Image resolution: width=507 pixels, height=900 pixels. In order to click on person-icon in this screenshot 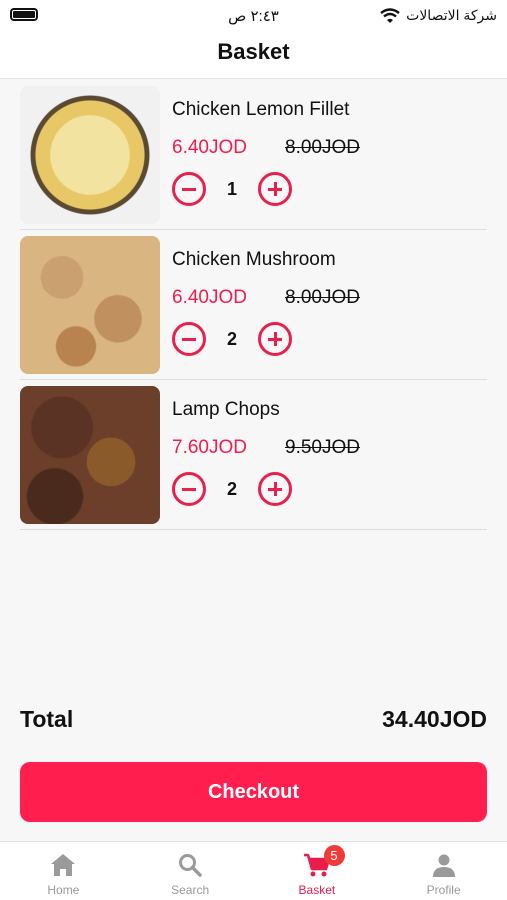, I will do `click(443, 865)`.